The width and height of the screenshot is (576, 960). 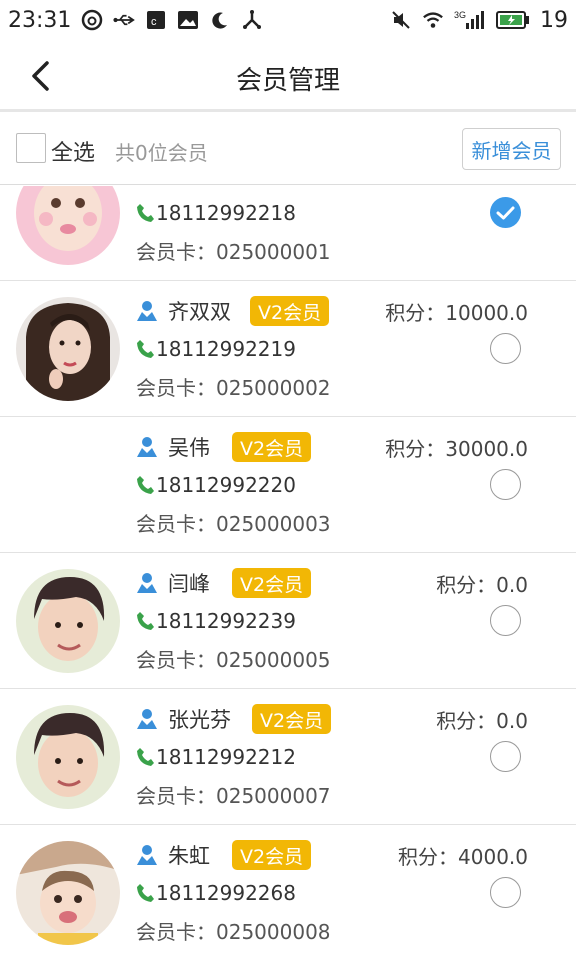 What do you see at coordinates (226, 757) in the screenshot?
I see `member-phone: 18112992212` at bounding box center [226, 757].